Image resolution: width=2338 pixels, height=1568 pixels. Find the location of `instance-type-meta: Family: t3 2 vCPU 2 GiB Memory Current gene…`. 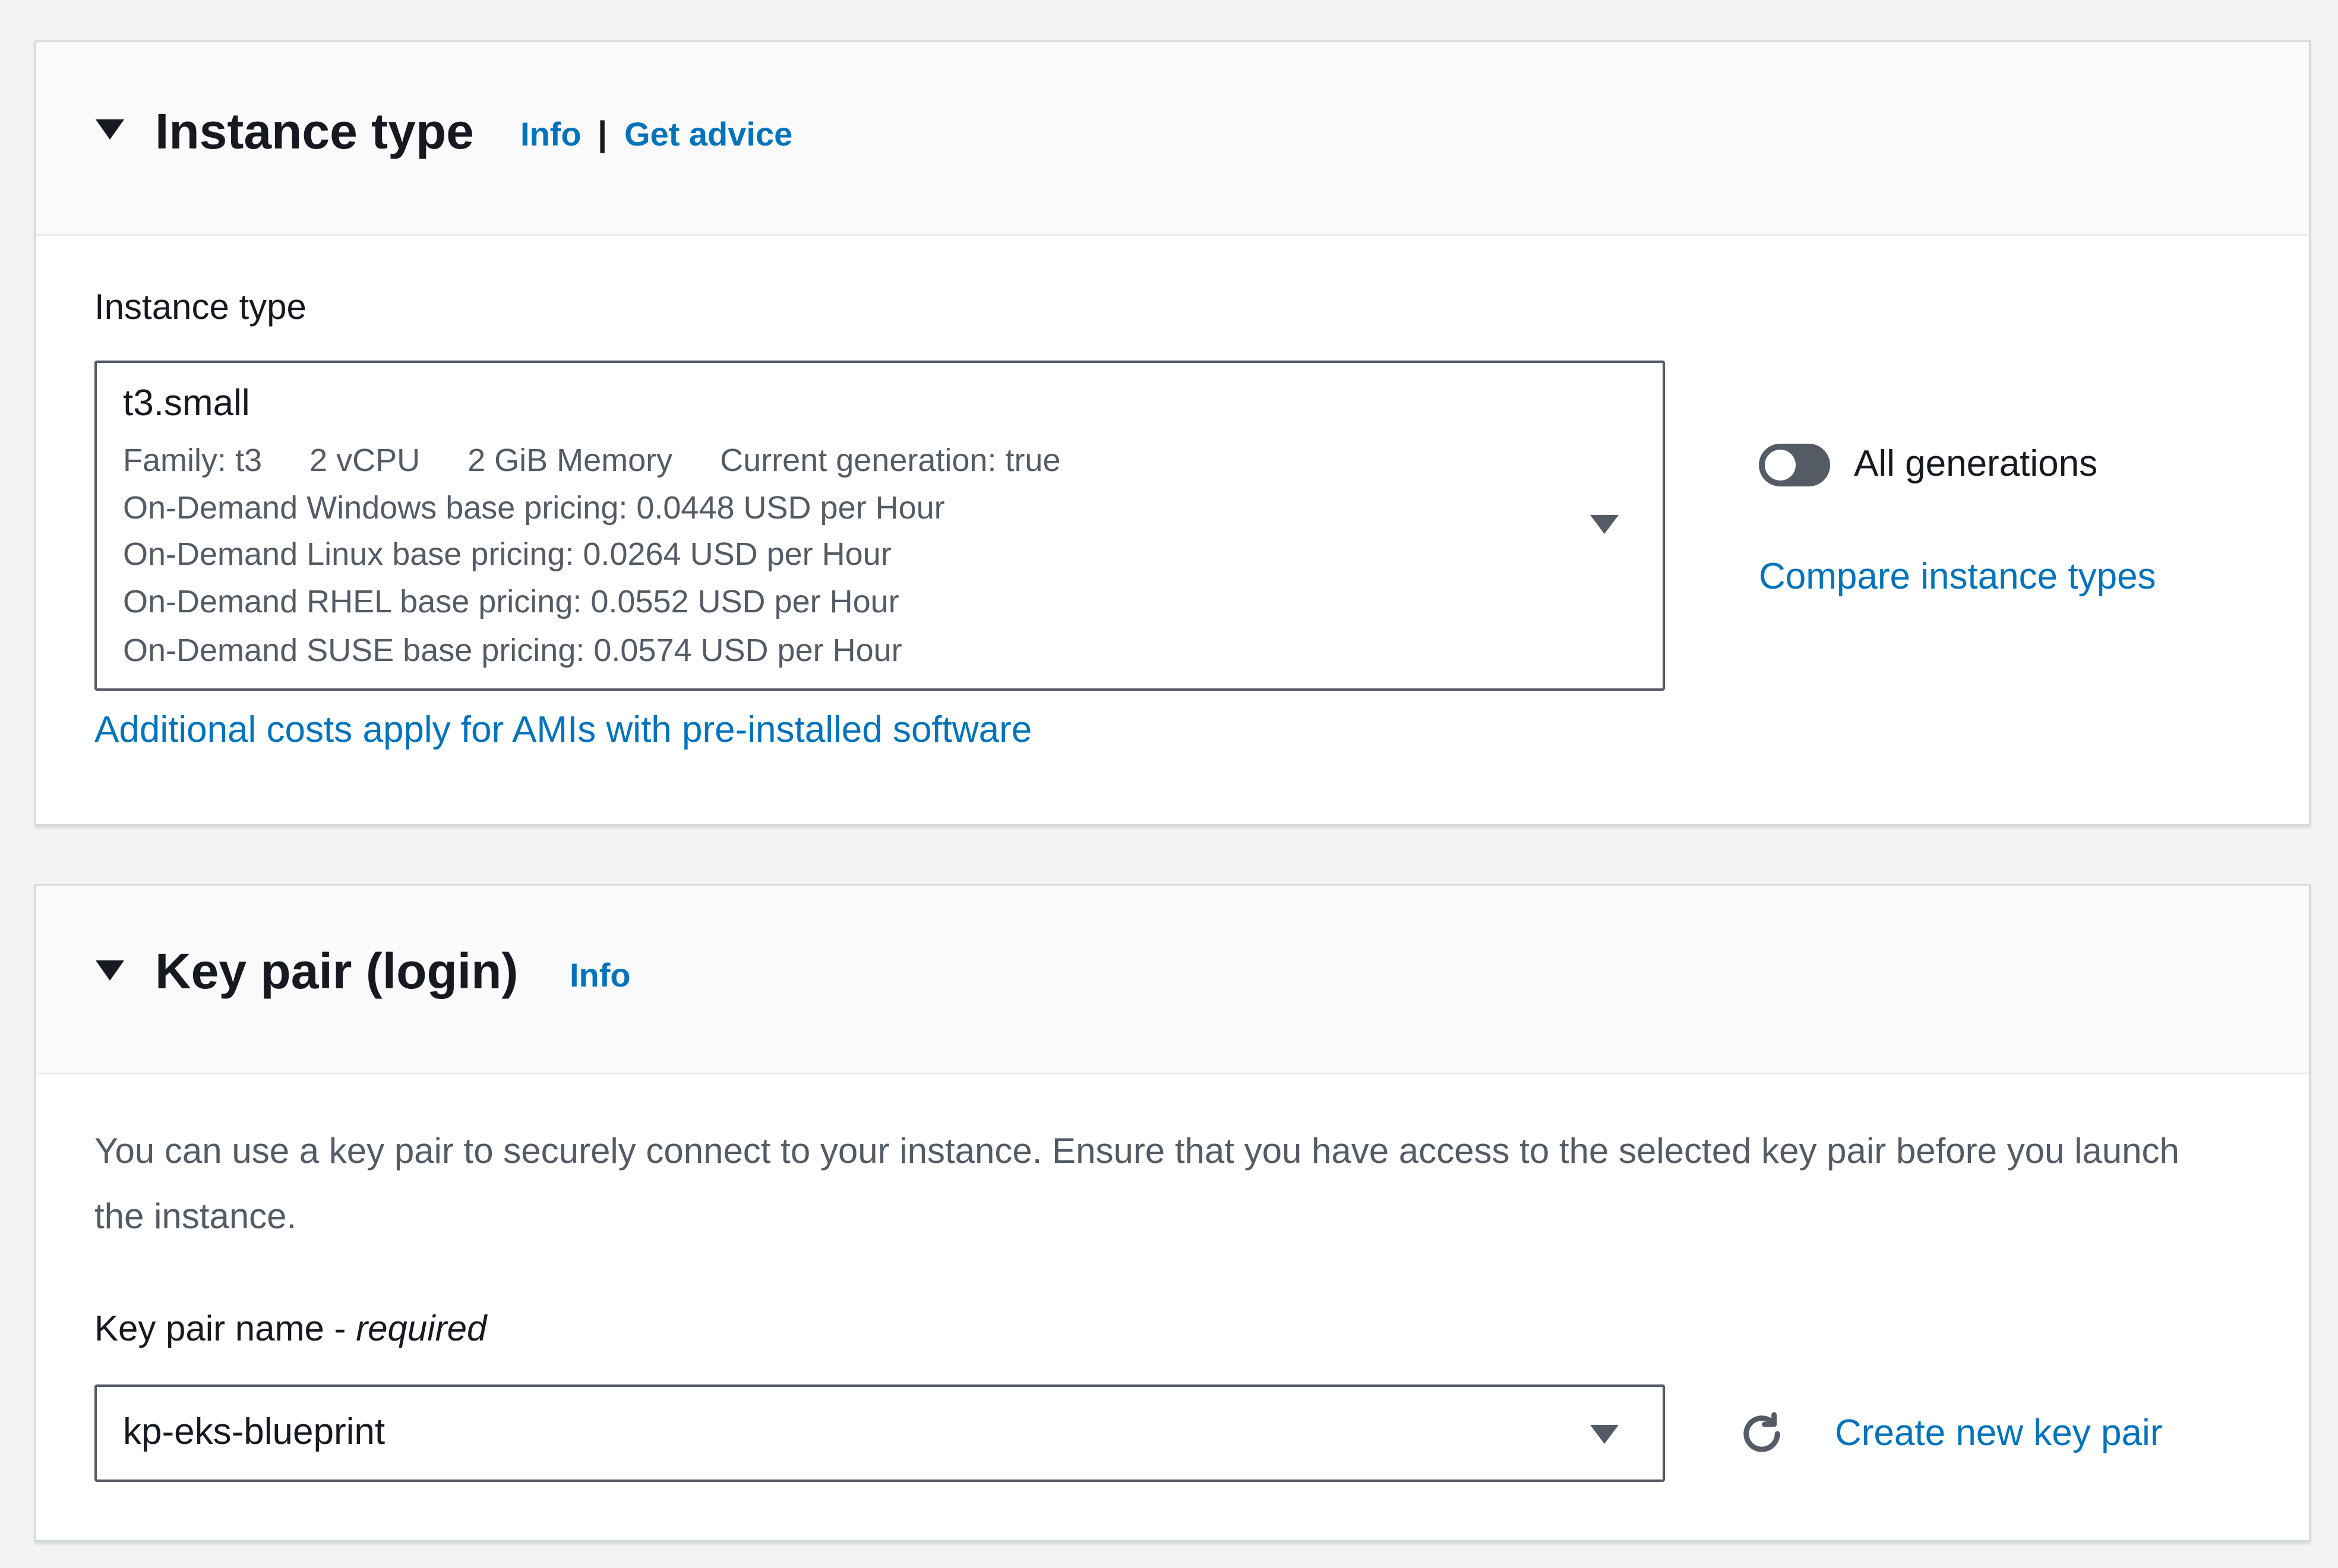

instance-type-meta: Family: t3 2 vCPU 2 GiB Memory Current gene… is located at coordinates (592, 460).